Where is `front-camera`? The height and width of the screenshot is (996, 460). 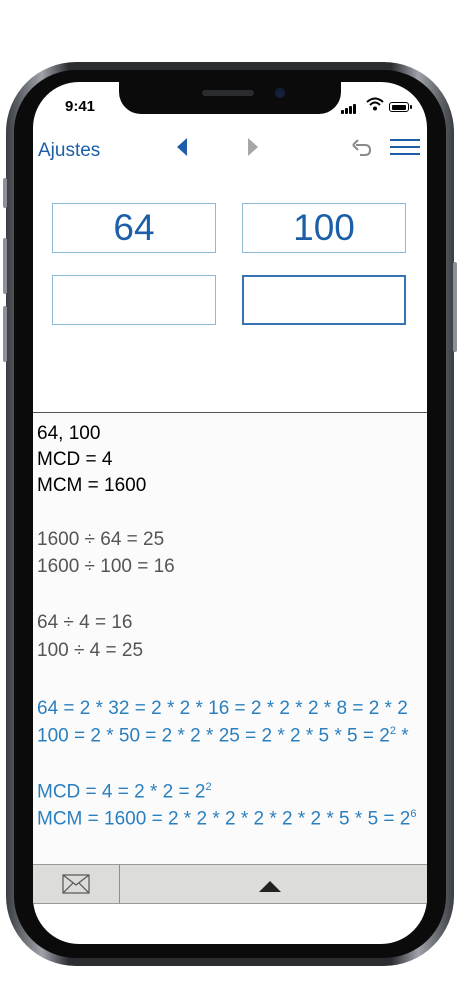
front-camera is located at coordinates (280, 93).